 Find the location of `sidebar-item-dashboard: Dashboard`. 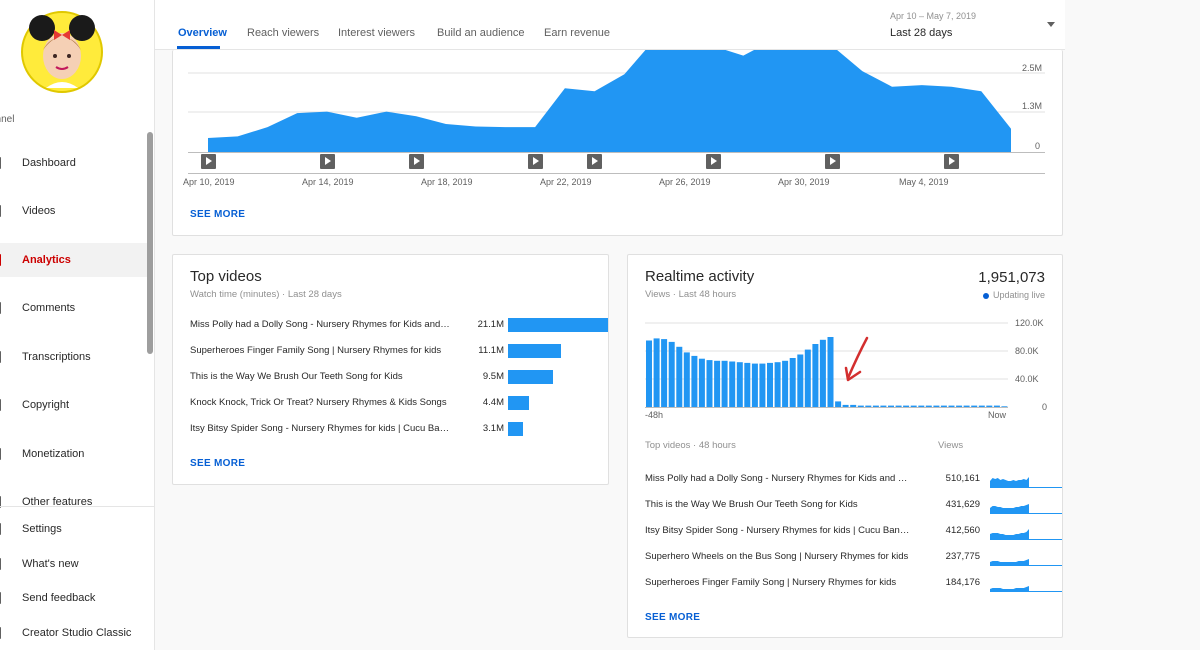

sidebar-item-dashboard: Dashboard is located at coordinates (74, 163).